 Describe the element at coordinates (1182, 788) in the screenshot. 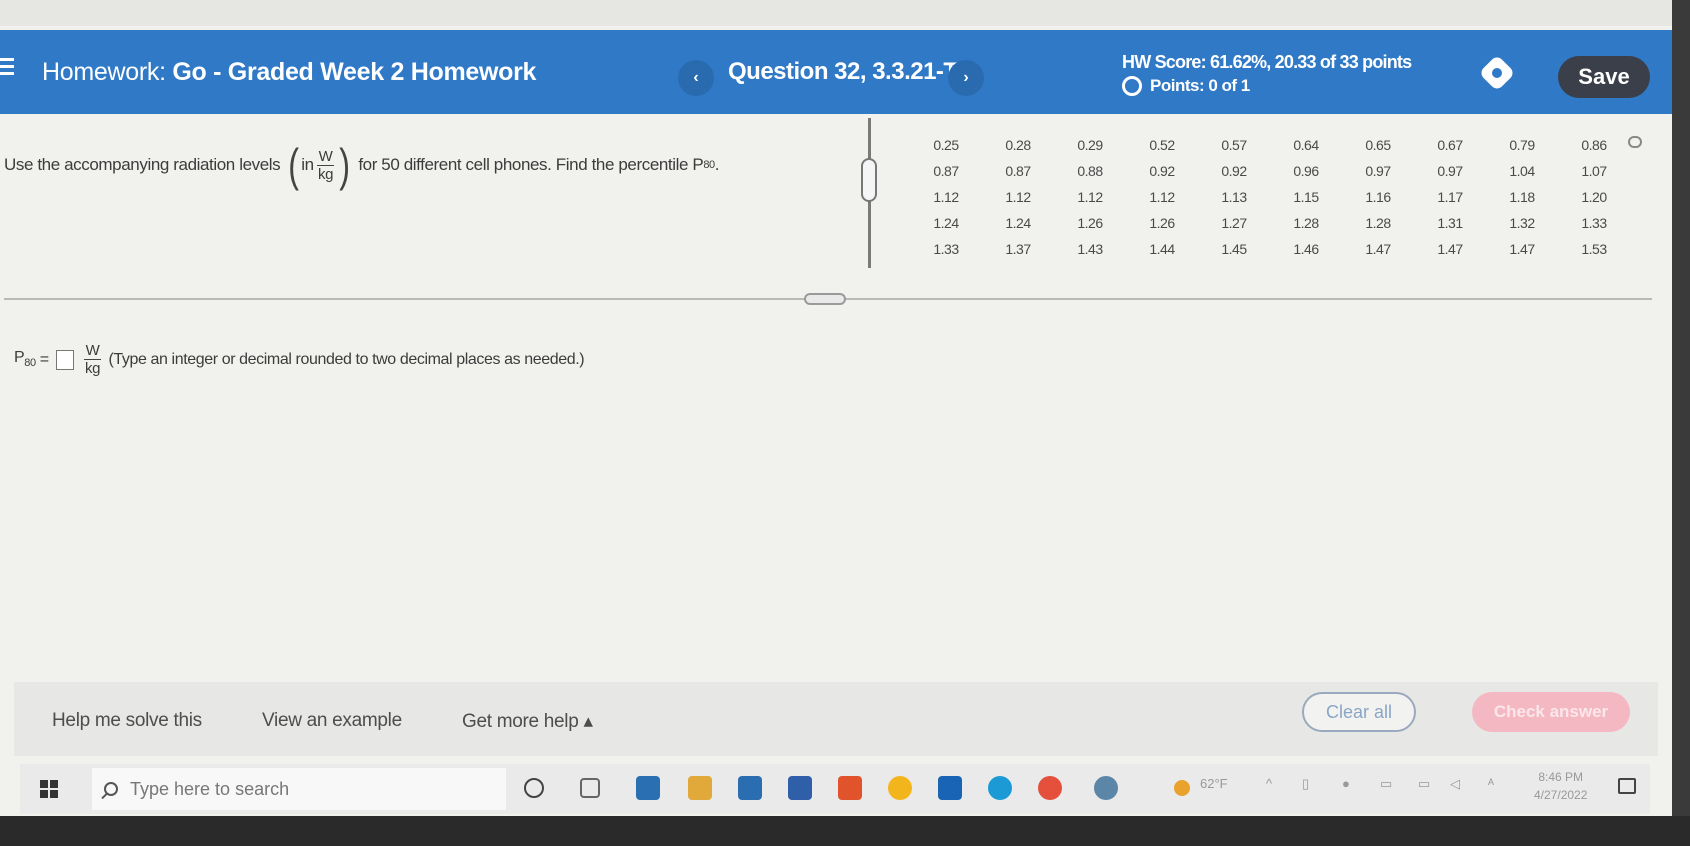

I see `weather-tray-icon` at that location.